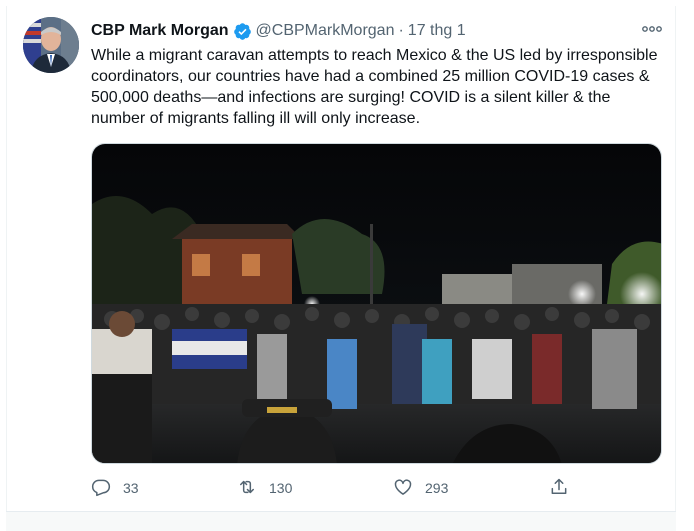  What do you see at coordinates (325, 31) in the screenshot?
I see `author-handle: @CBPMarkMorgan` at bounding box center [325, 31].